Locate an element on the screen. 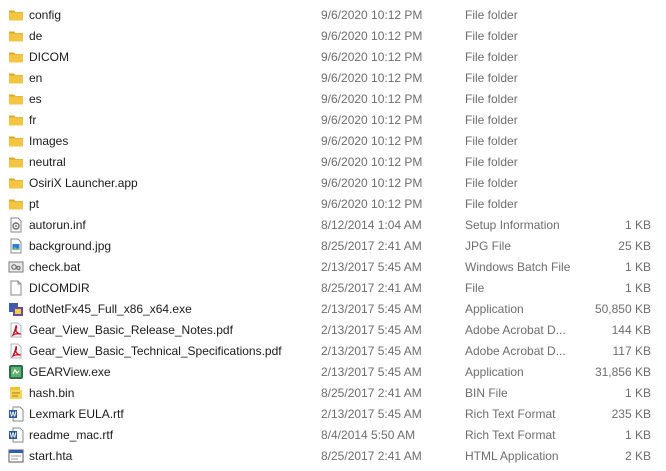 Image resolution: width=666 pixels, height=471 pixels. file-row-18: hash.bin 8/25/2017 2:41 AM BIN File 1 KB is located at coordinates (333, 392).